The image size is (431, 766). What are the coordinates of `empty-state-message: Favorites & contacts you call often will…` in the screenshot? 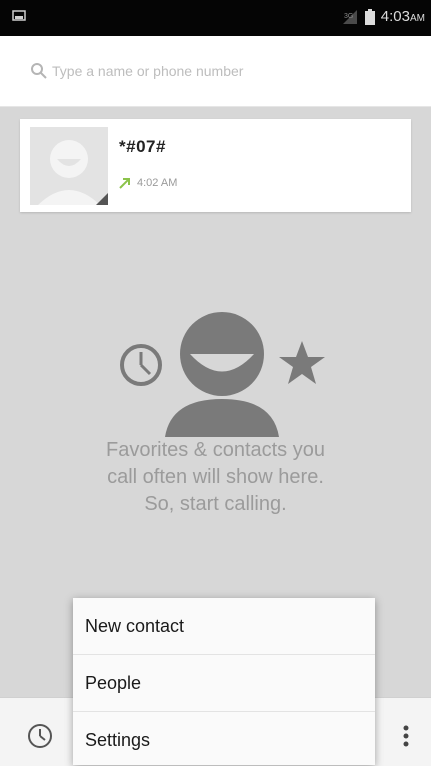 It's located at (215, 477).